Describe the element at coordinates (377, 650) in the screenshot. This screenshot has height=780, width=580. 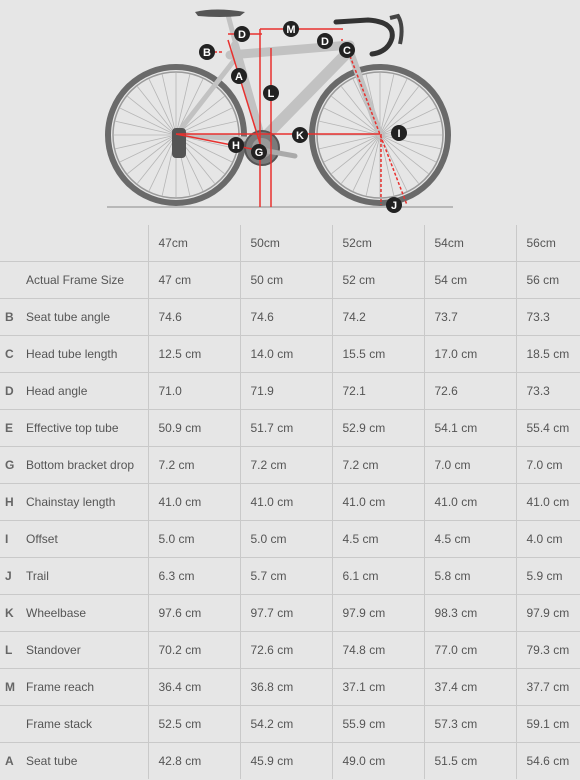
I see `row-value: 74.8 cm` at that location.